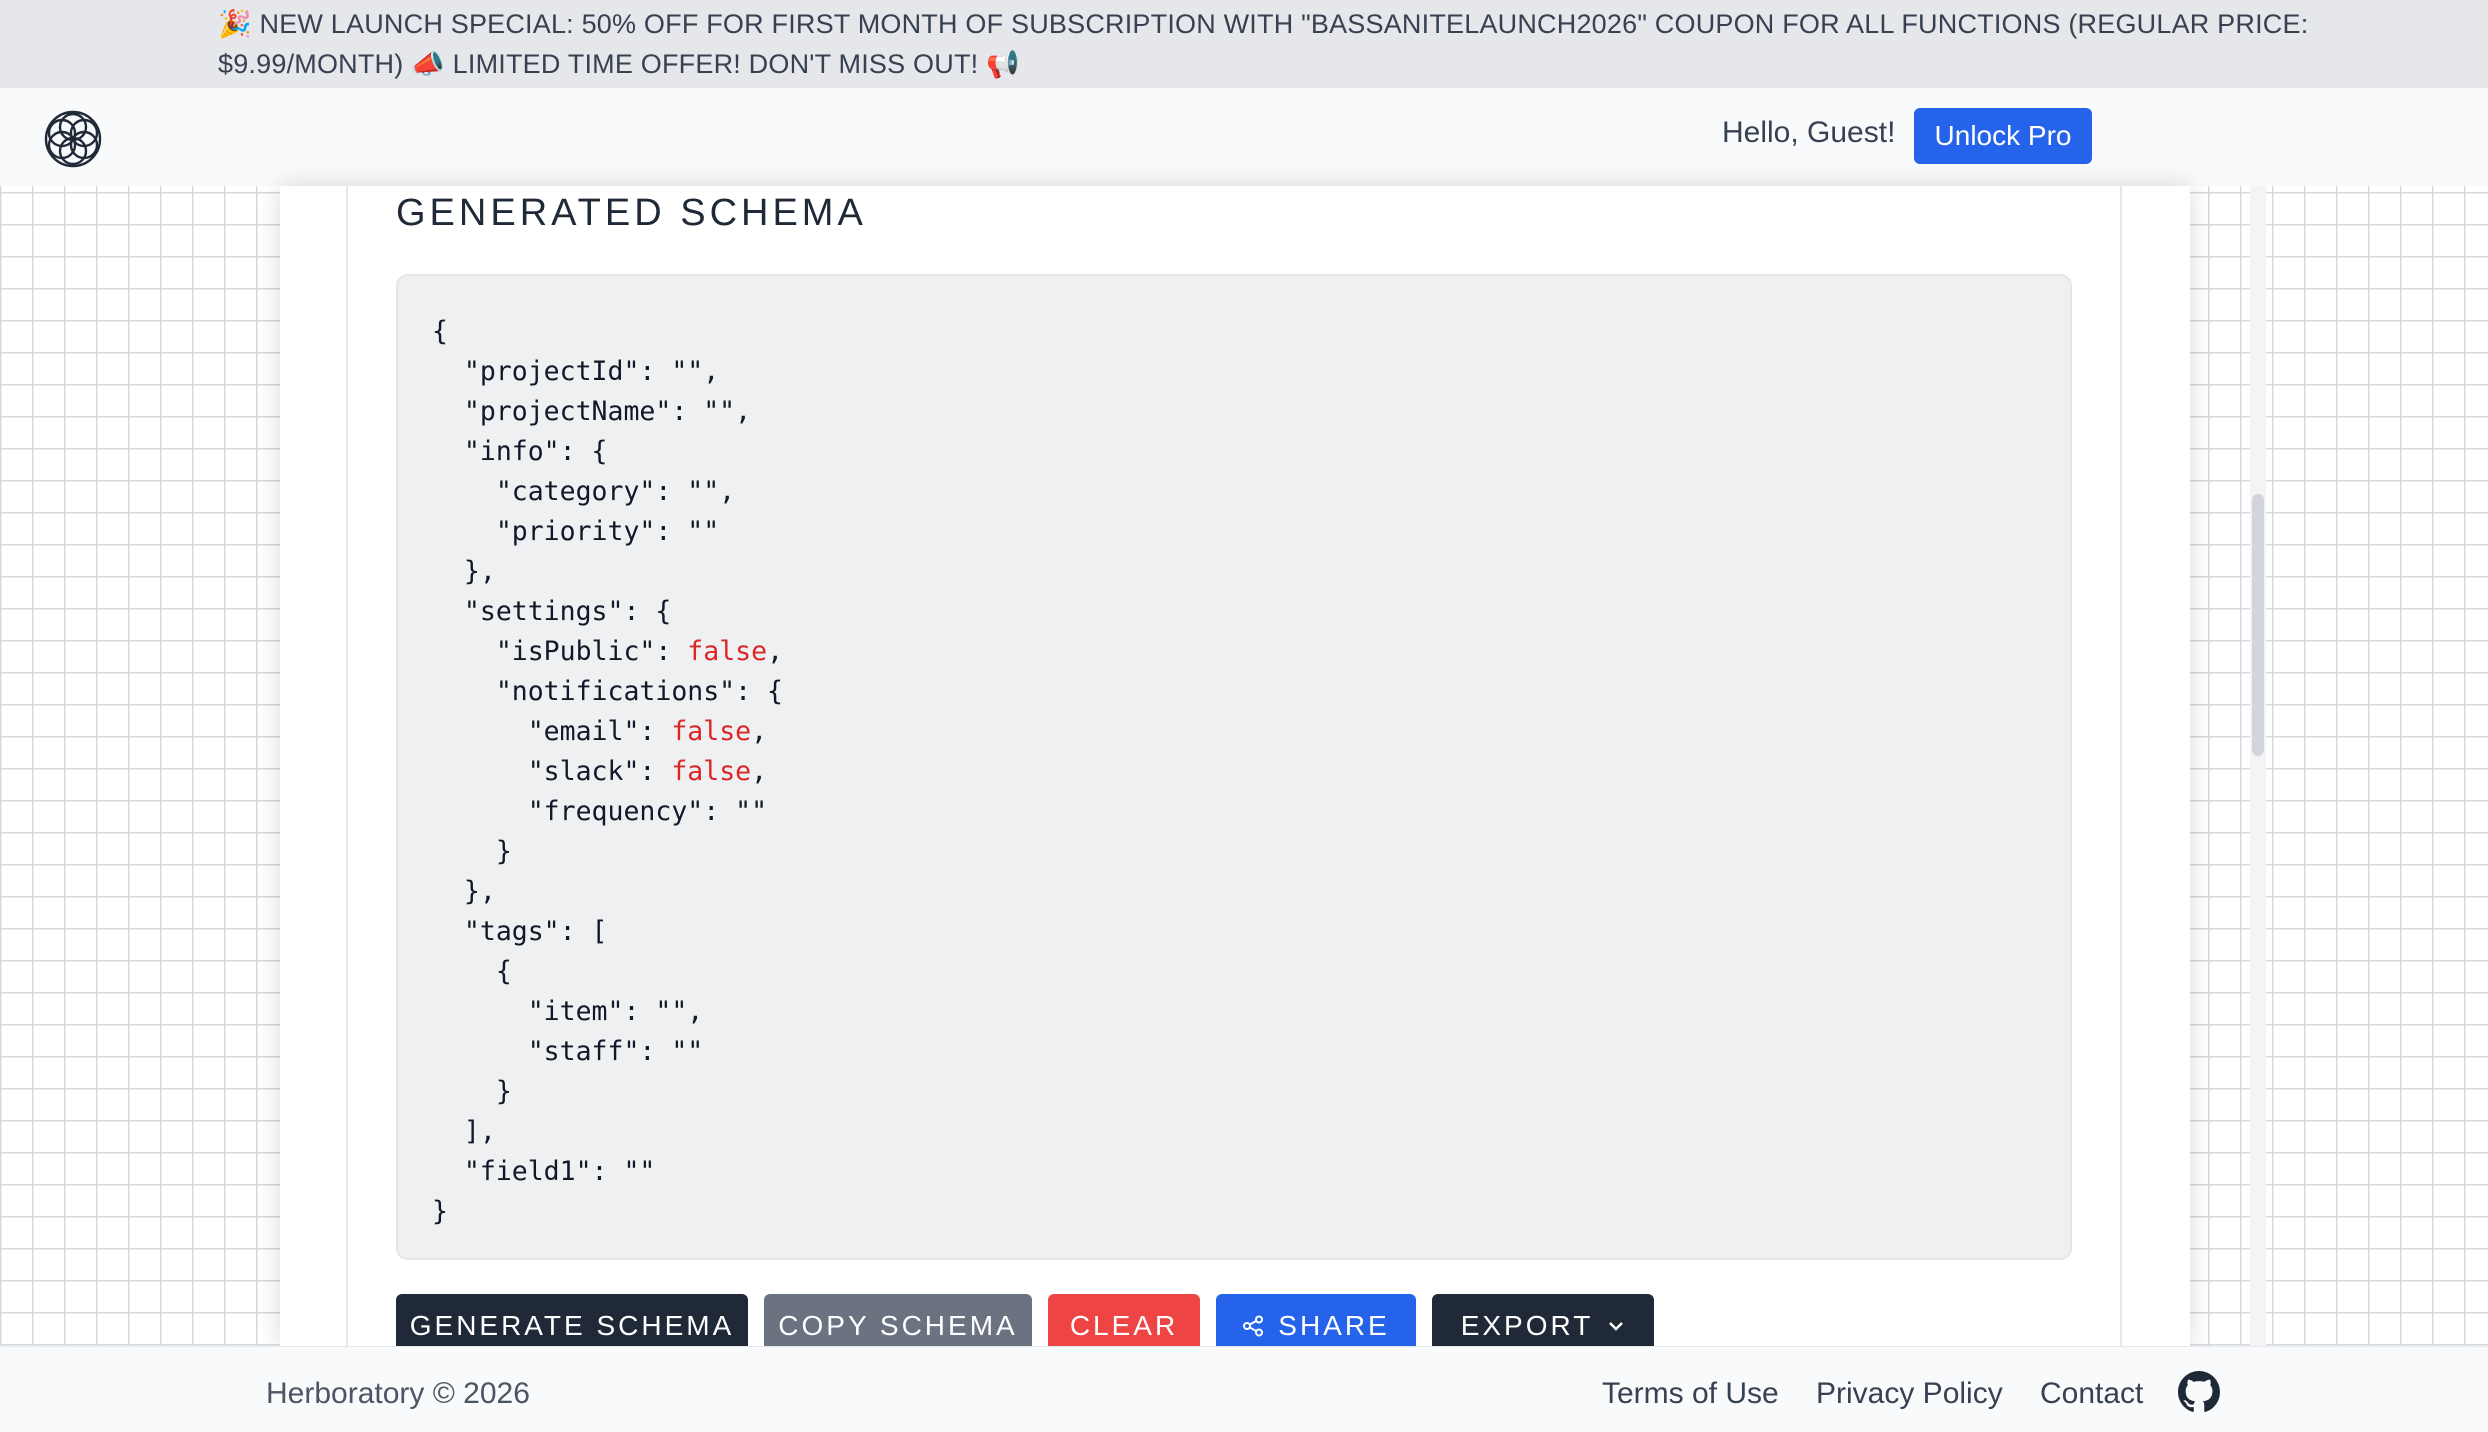  What do you see at coordinates (600, 771) in the screenshot?
I see `code-line: "slack": false,` at bounding box center [600, 771].